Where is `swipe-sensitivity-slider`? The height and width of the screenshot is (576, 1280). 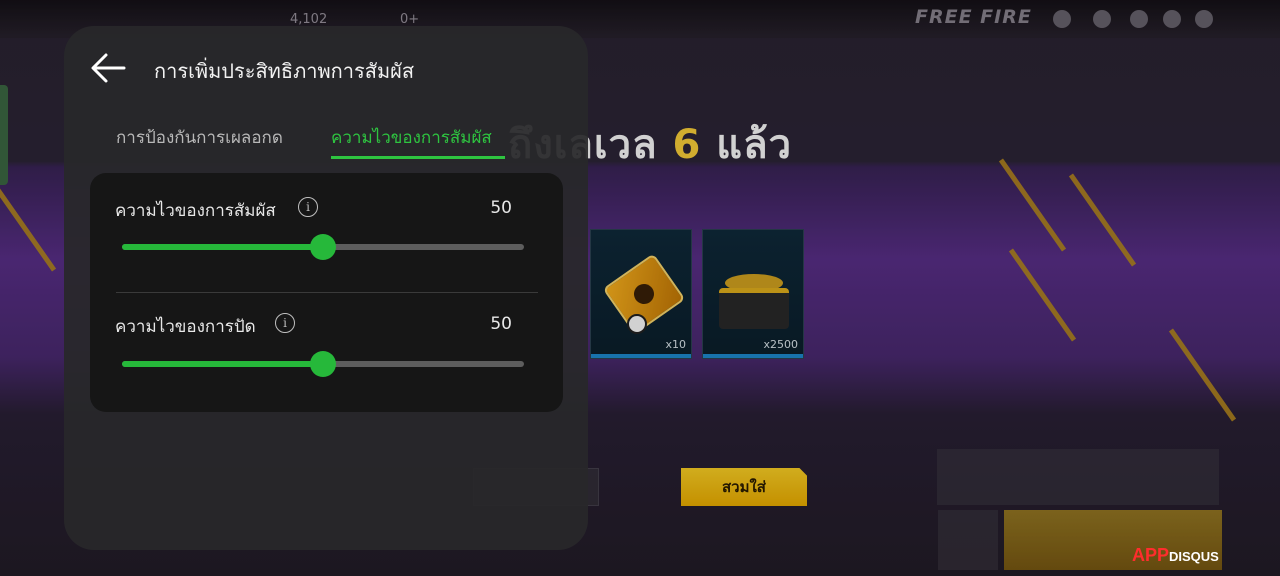
swipe-sensitivity-slider is located at coordinates (323, 364).